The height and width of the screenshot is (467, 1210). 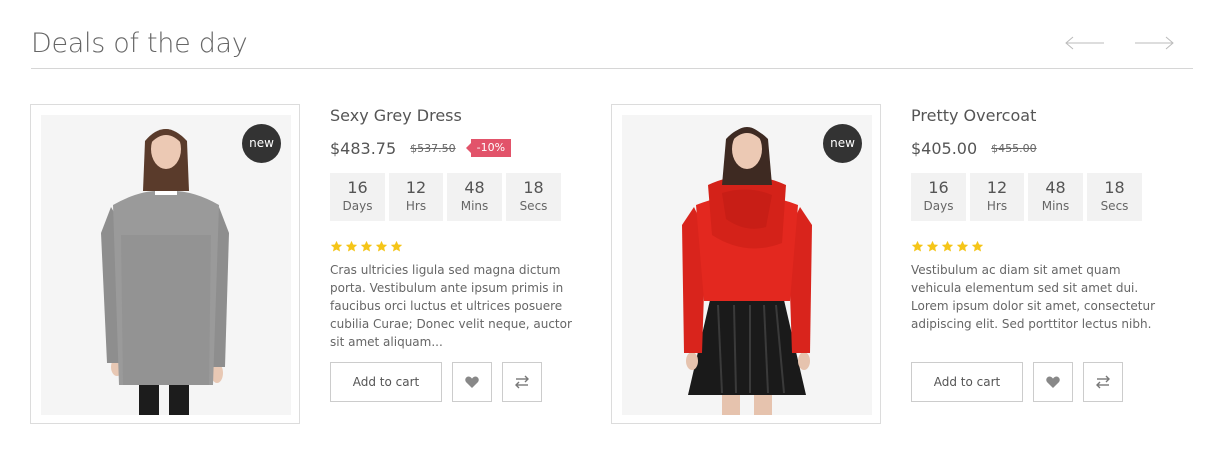 I want to click on current-price: $483.75, so click(x=363, y=148).